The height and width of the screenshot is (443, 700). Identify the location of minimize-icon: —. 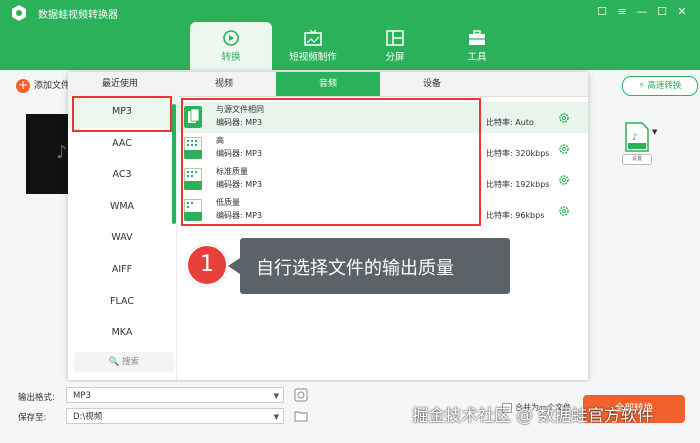
(642, 12).